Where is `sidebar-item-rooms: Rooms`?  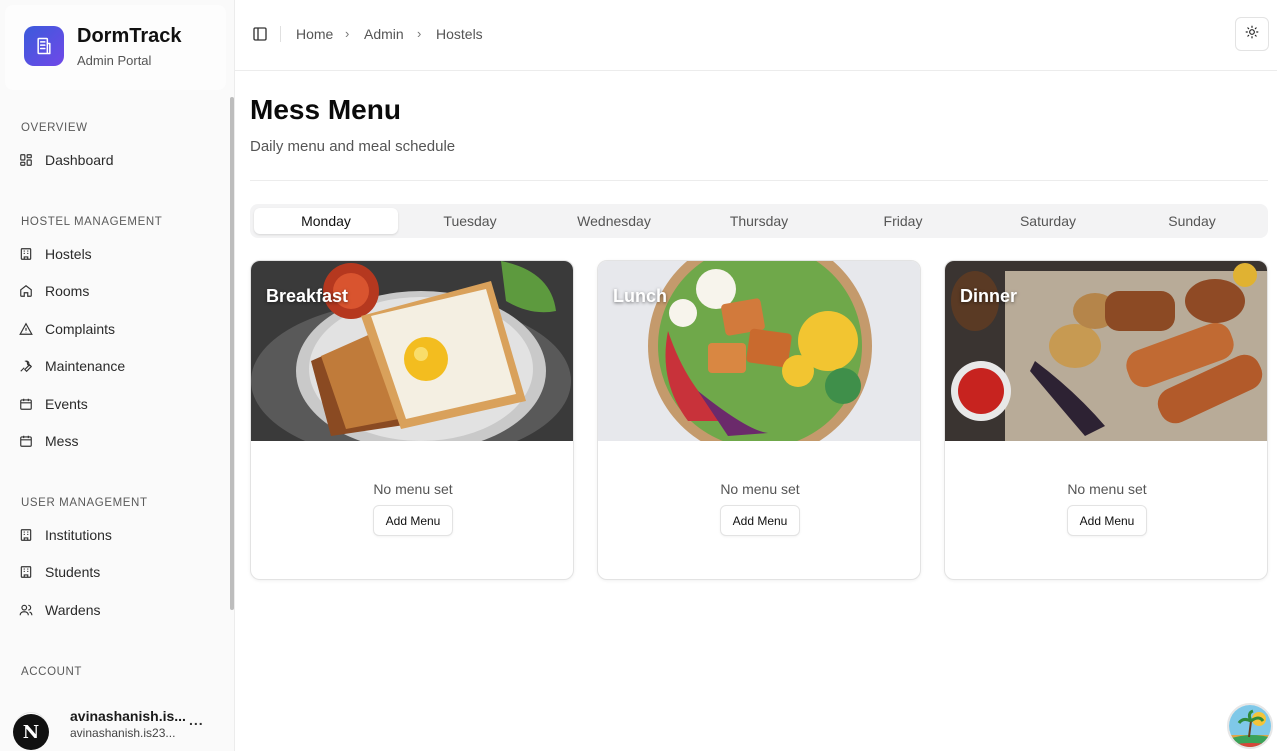 sidebar-item-rooms: Rooms is located at coordinates (119, 291).